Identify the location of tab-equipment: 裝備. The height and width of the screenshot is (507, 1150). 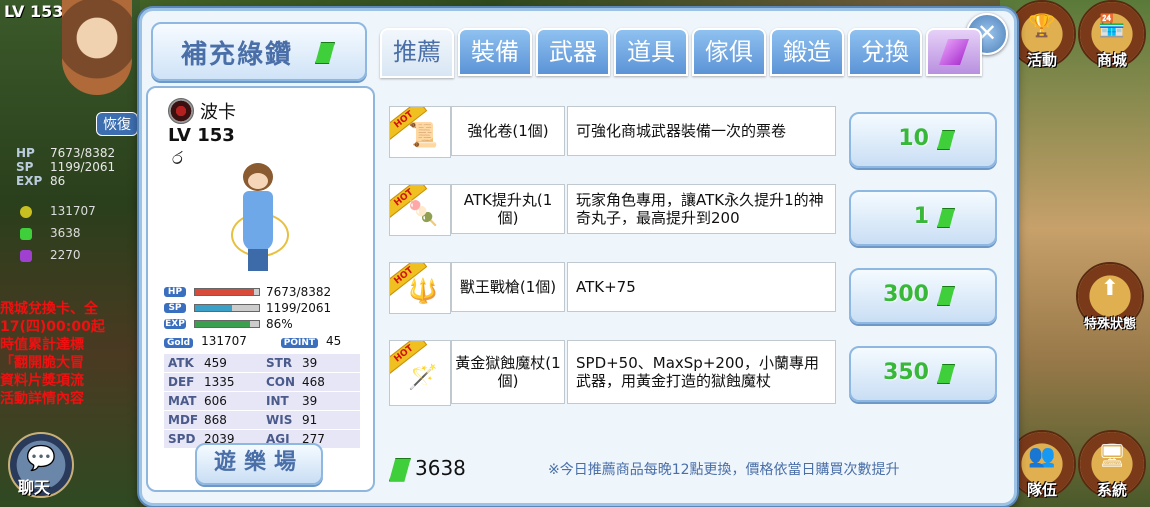
(495, 52).